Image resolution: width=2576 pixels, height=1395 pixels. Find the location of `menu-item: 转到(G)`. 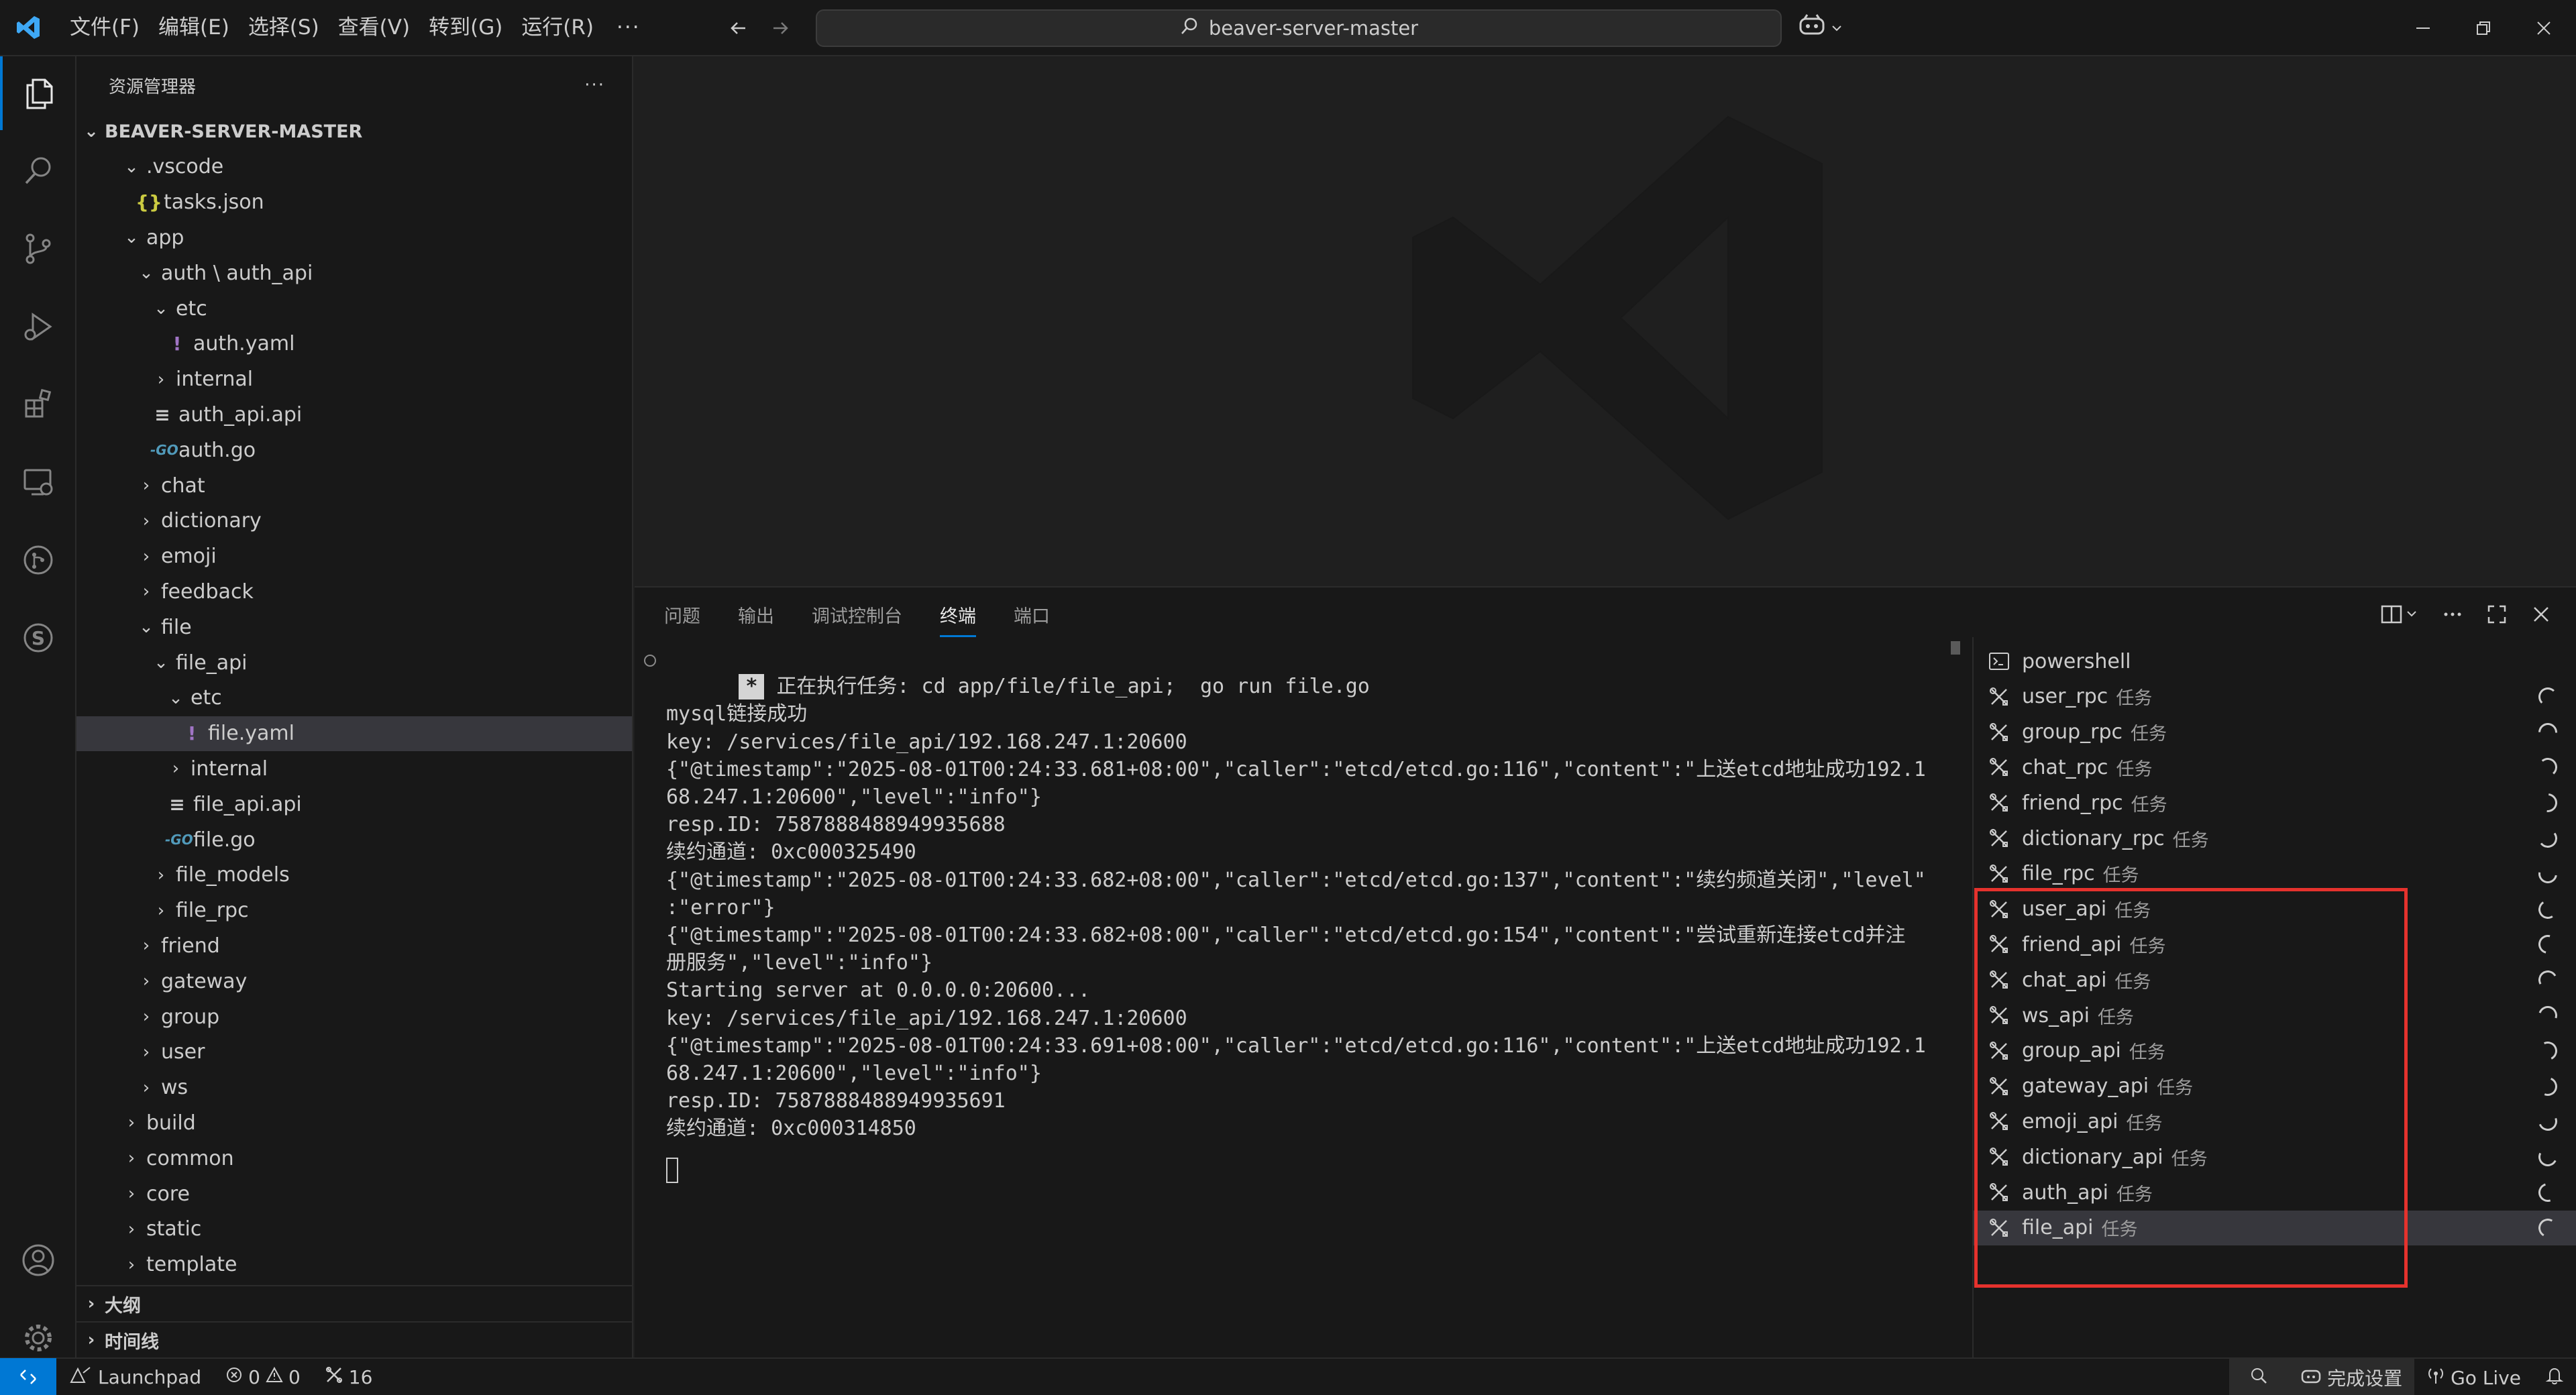

menu-item: 转到(G) is located at coordinates (465, 27).